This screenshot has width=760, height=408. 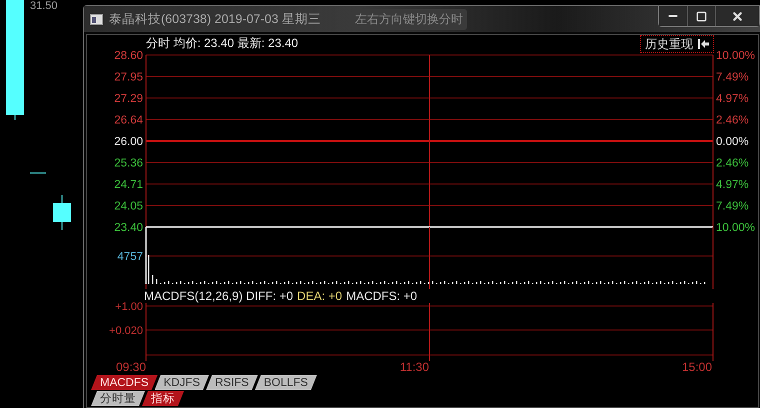 I want to click on maximize-button, so click(x=701, y=16).